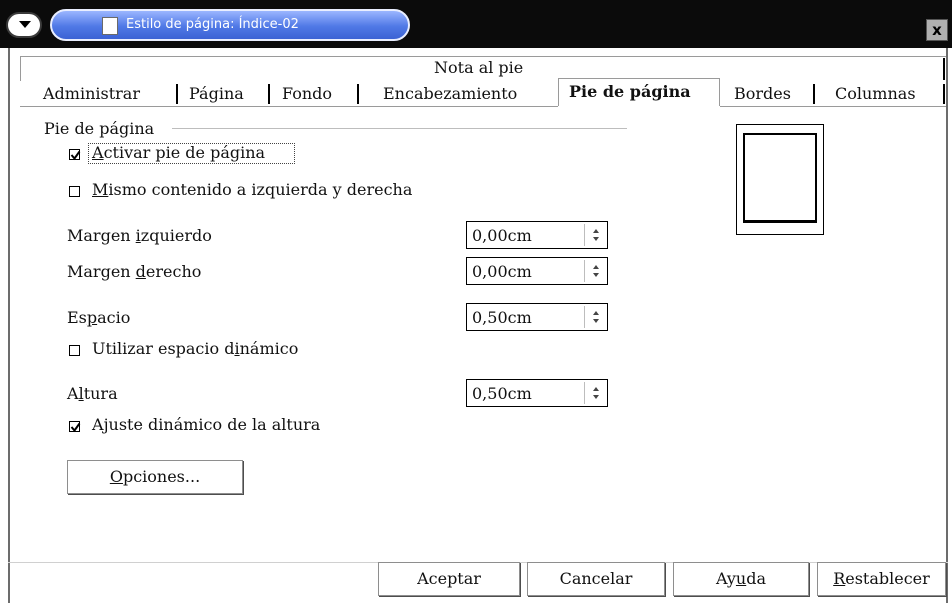  What do you see at coordinates (762, 93) in the screenshot?
I see `tab-bordes: Bordes` at bounding box center [762, 93].